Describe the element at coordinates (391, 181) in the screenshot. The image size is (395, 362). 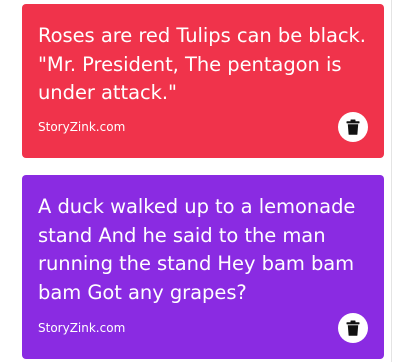
I see `page-edge-divider` at that location.